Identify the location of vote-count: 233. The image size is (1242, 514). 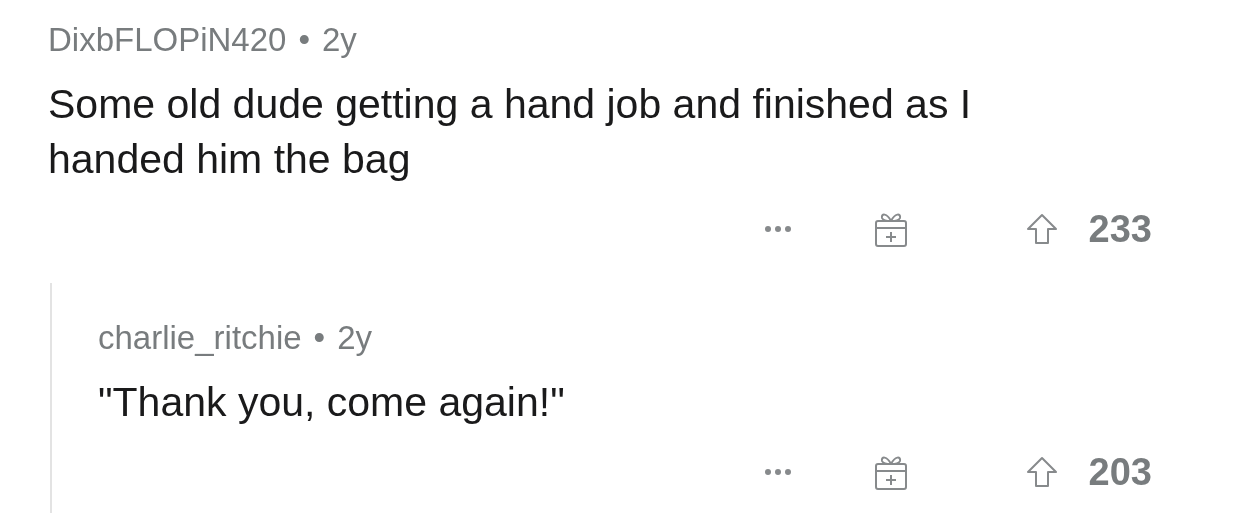
(1120, 229).